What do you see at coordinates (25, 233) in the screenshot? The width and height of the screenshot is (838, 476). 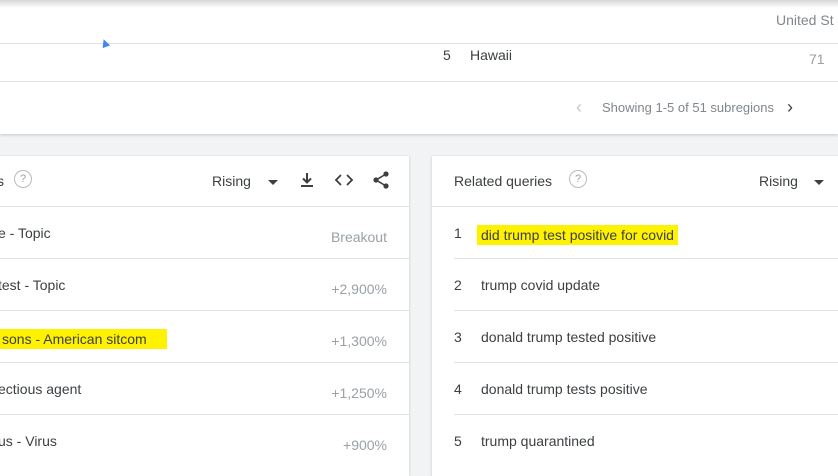 I see `topic-label: e - Topic` at bounding box center [25, 233].